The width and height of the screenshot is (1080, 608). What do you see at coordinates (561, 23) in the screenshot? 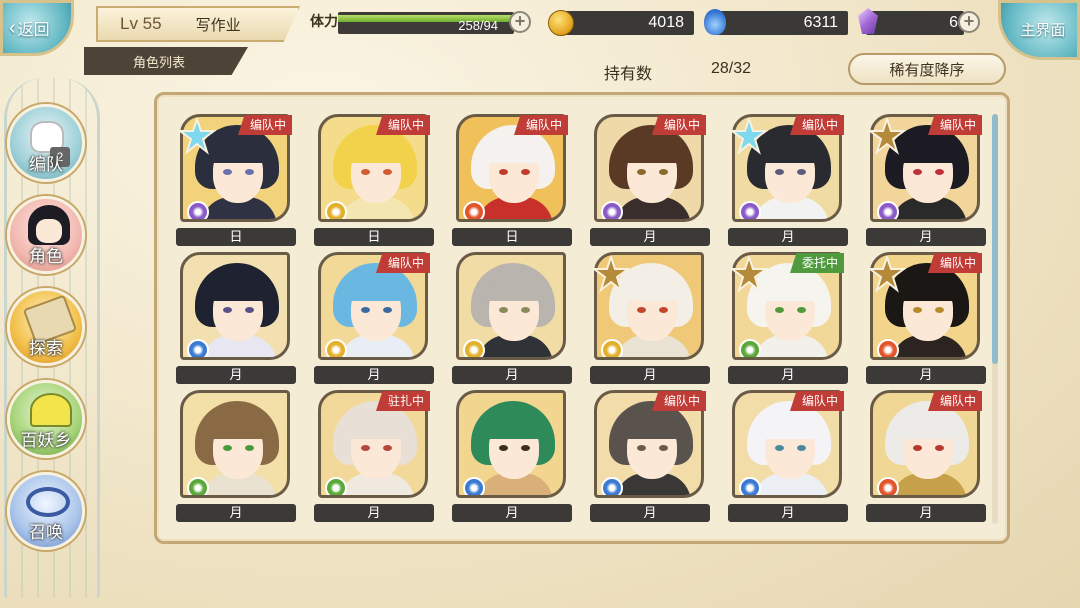
I see `coin-icon` at bounding box center [561, 23].